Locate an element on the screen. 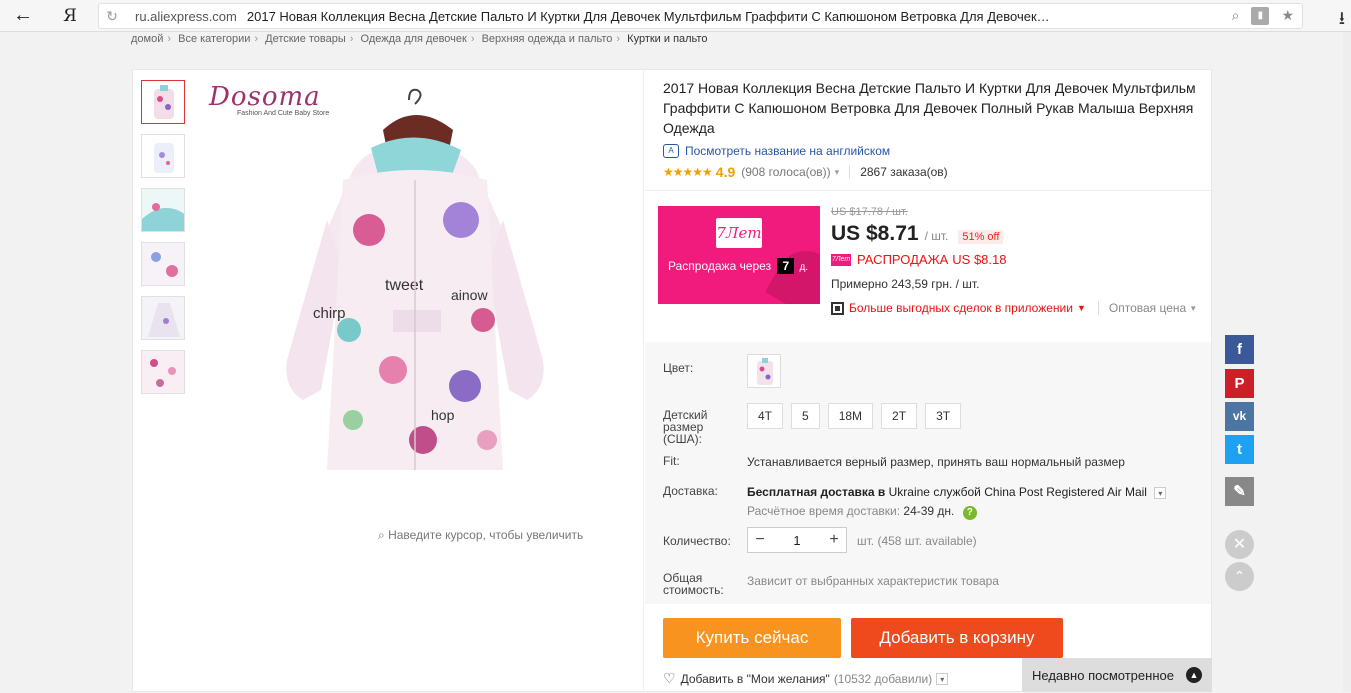  breadcrumb-current: Куртки и пальто is located at coordinates (667, 39).